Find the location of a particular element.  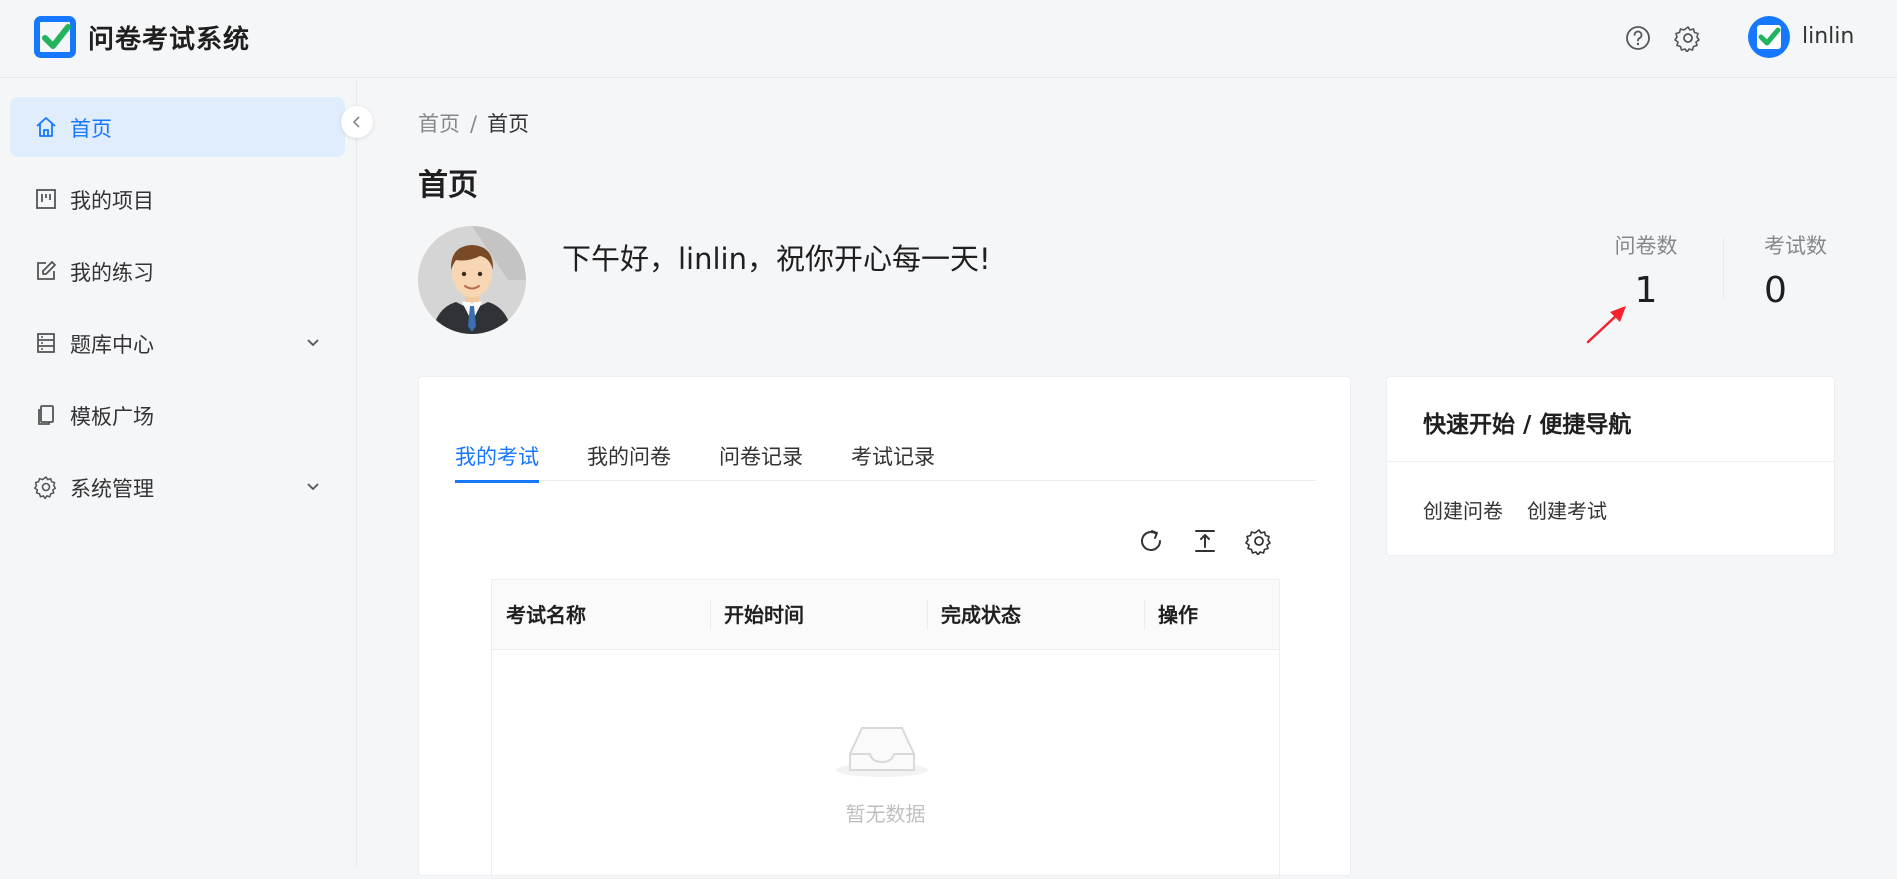

tab-my-exams: 我的考试 is located at coordinates (497, 456).